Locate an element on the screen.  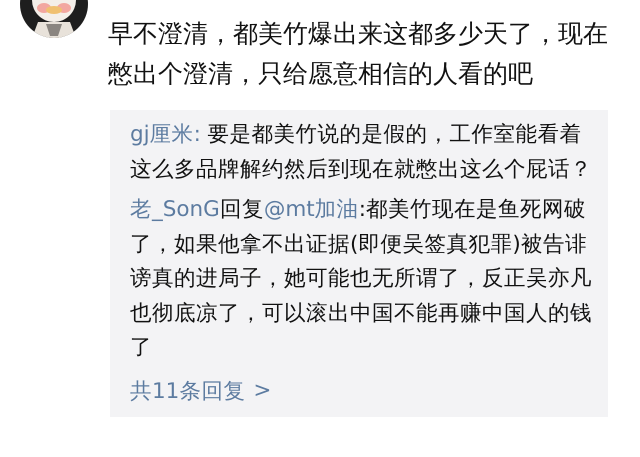
reply-text: gj厘米: 要是都美竹说的是假的，工作室能看着这么多品牌解约然后到现在就憋出这么个屁话？ is located at coordinates (361, 152).